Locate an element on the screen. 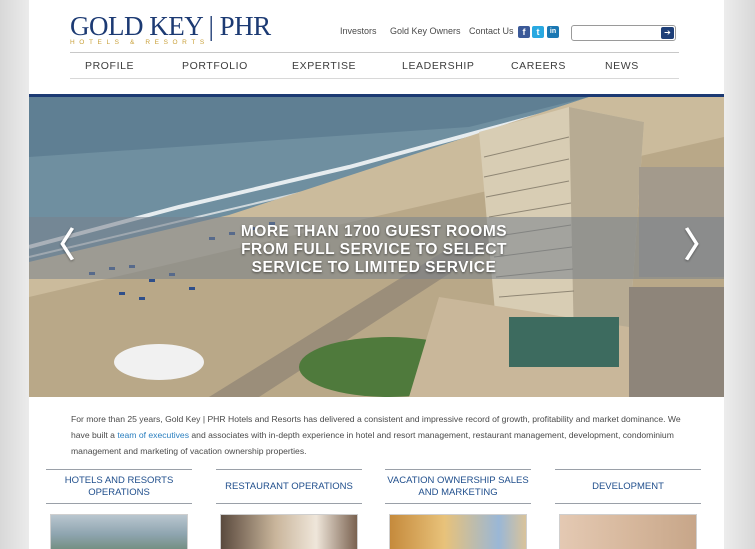  hero-caption-line-3: SERVICE TO LIMITED SERVICE is located at coordinates (374, 267).